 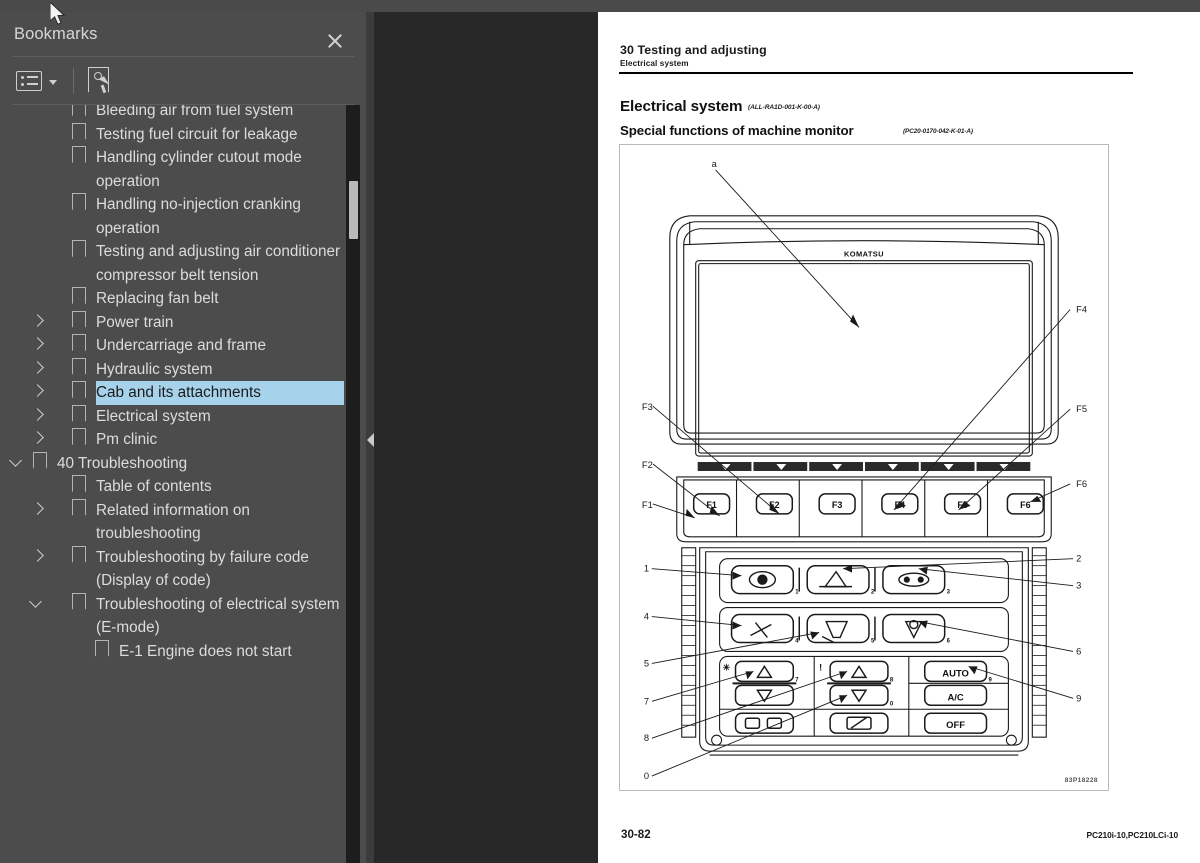 I want to click on bookmark-item: Cab and its attachments, so click(x=172, y=393).